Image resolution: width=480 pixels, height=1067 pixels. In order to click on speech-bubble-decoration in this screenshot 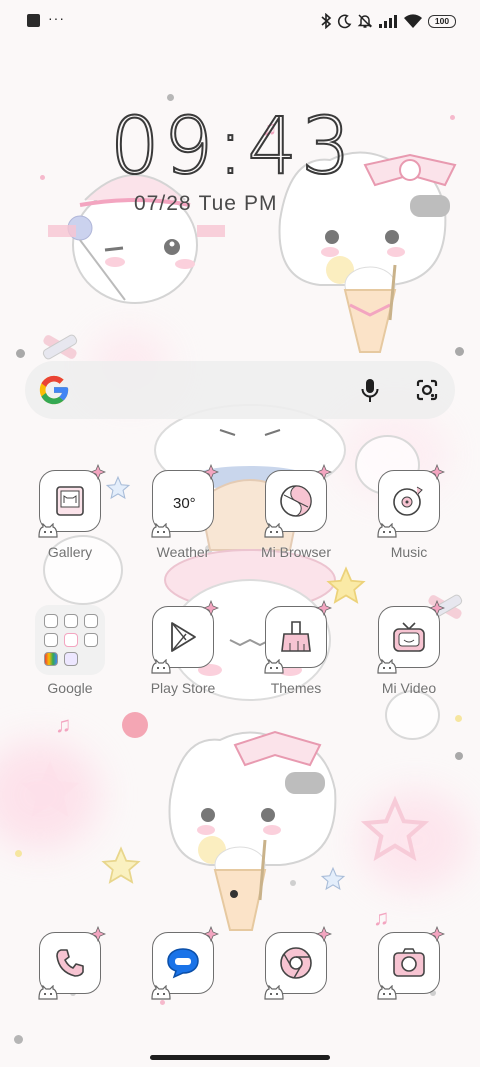, I will do `click(412, 715)`.